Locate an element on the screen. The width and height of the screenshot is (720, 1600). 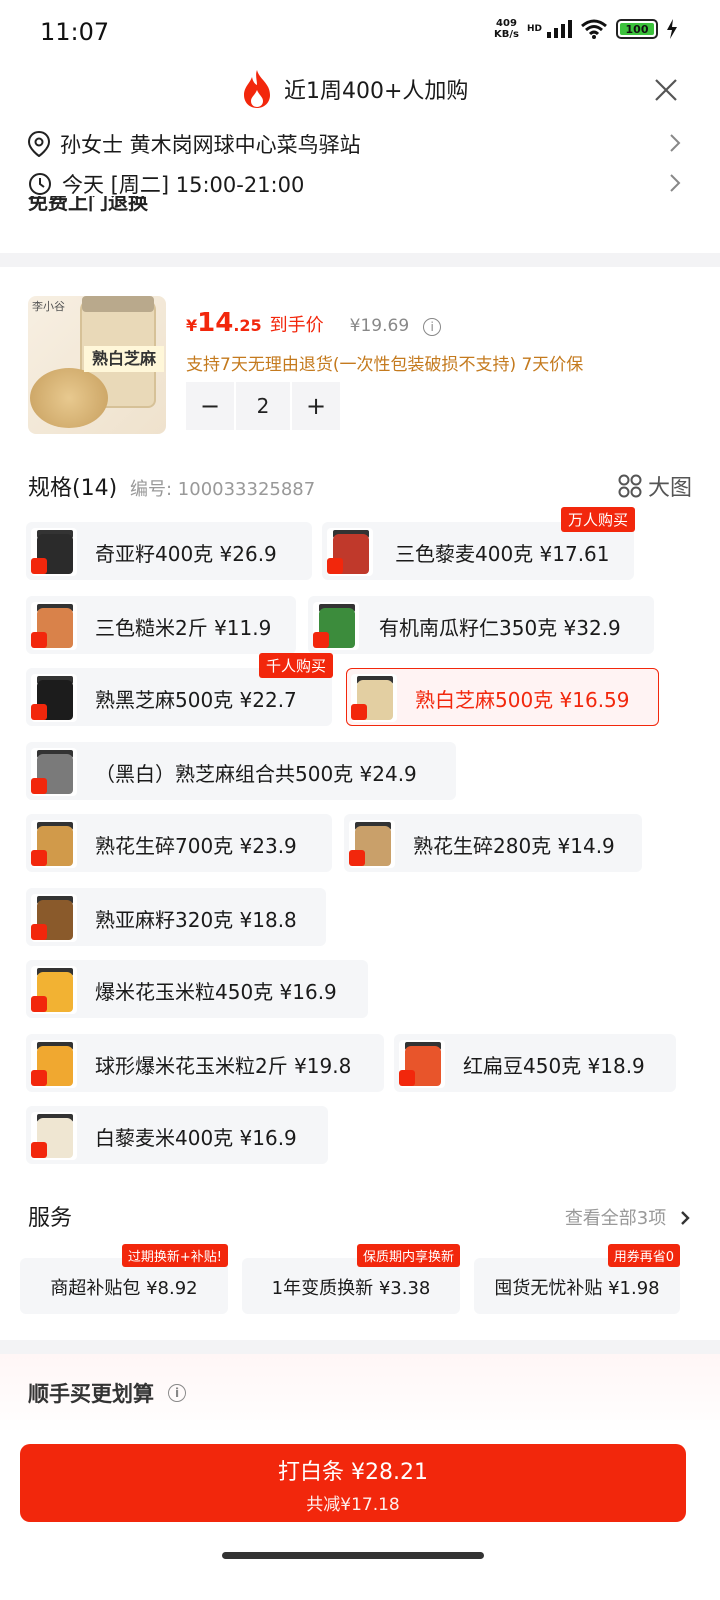
variant-label: 熟花生碎280克 ¥14.9 is located at coordinates (514, 846).